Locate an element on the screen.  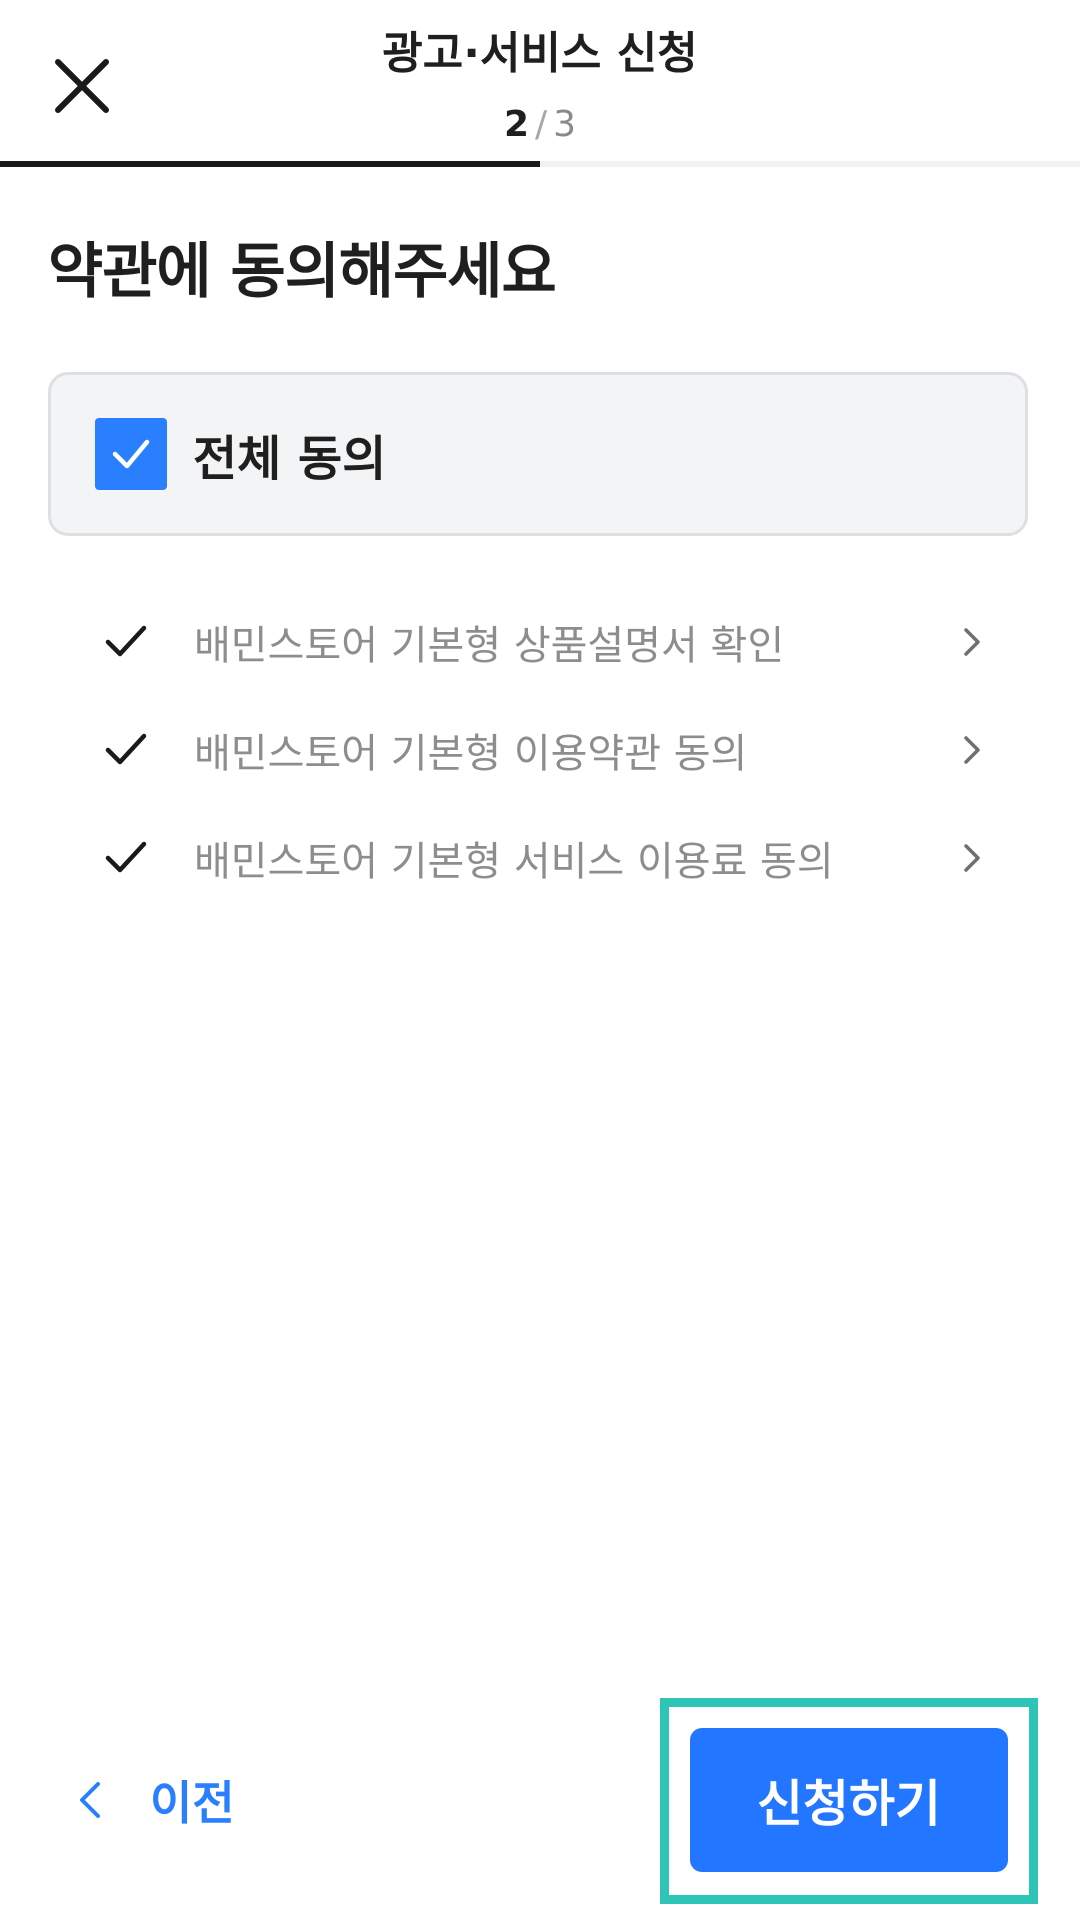
step-indicator: 2/3 is located at coordinates (540, 125).